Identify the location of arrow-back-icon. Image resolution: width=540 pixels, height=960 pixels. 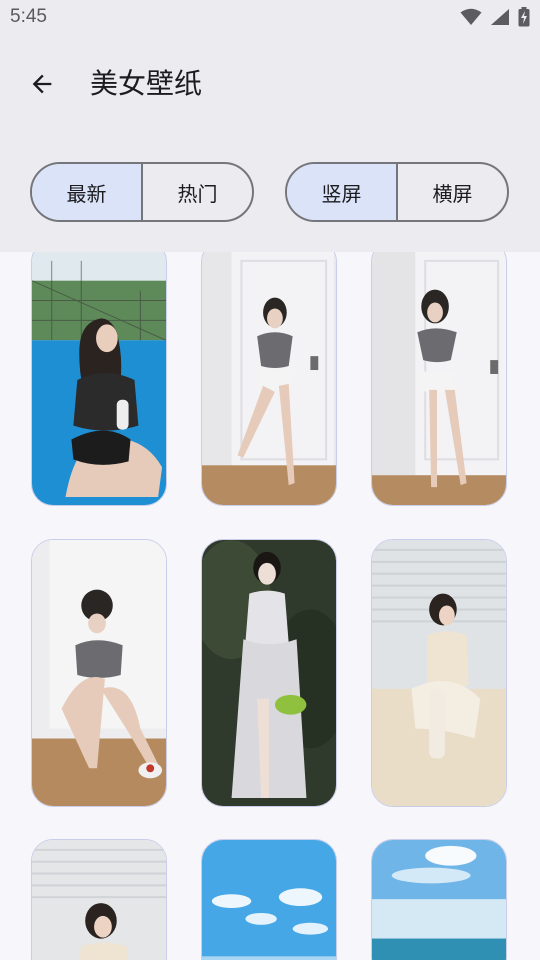
(42, 84).